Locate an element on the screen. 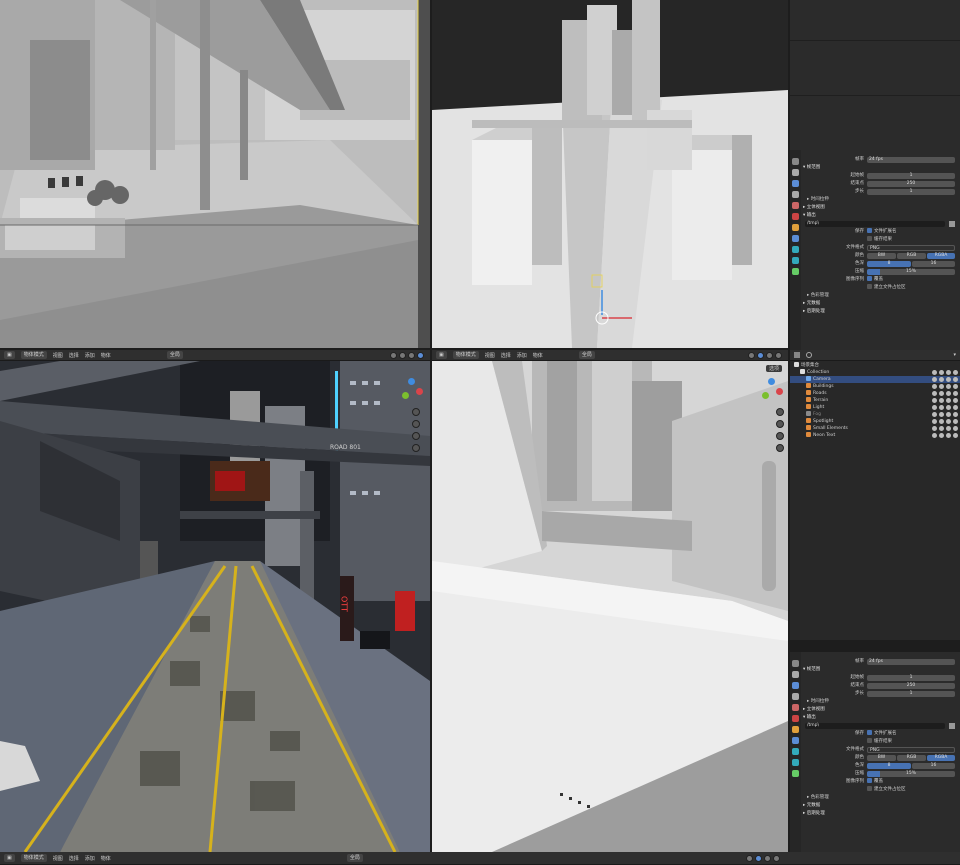  output-section: 输出 is located at coordinates (811, 215).